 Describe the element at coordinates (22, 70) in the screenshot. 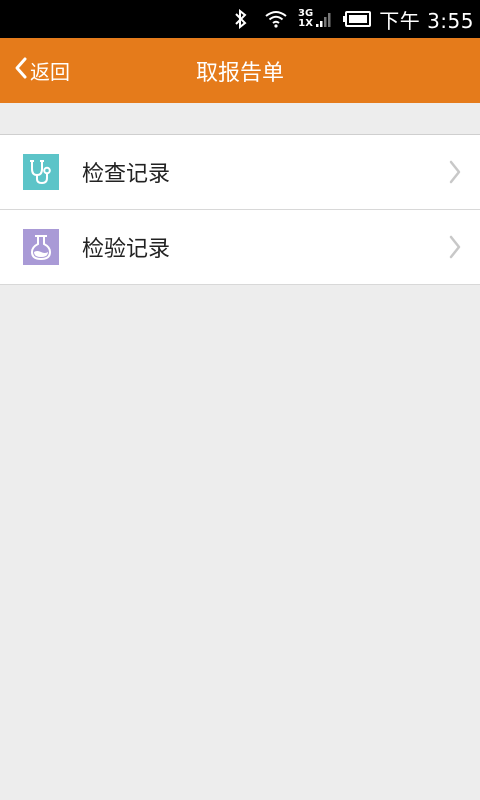

I see `chevron-left-icon` at that location.